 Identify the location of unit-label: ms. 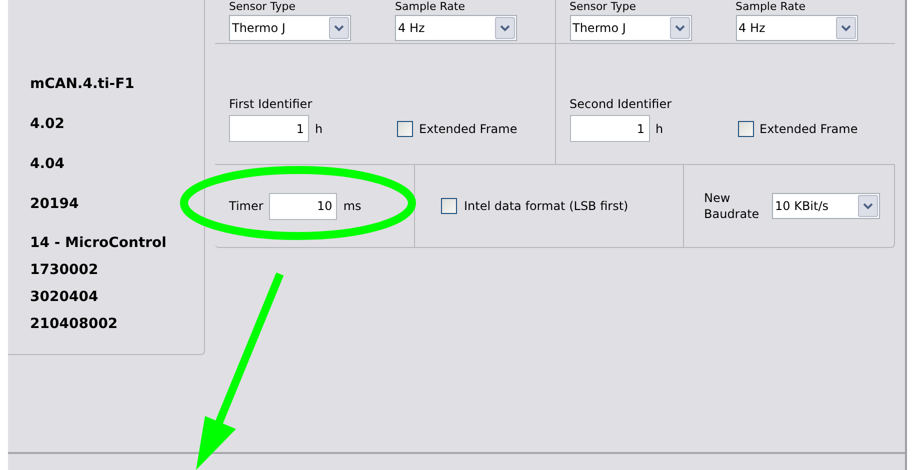
(352, 206).